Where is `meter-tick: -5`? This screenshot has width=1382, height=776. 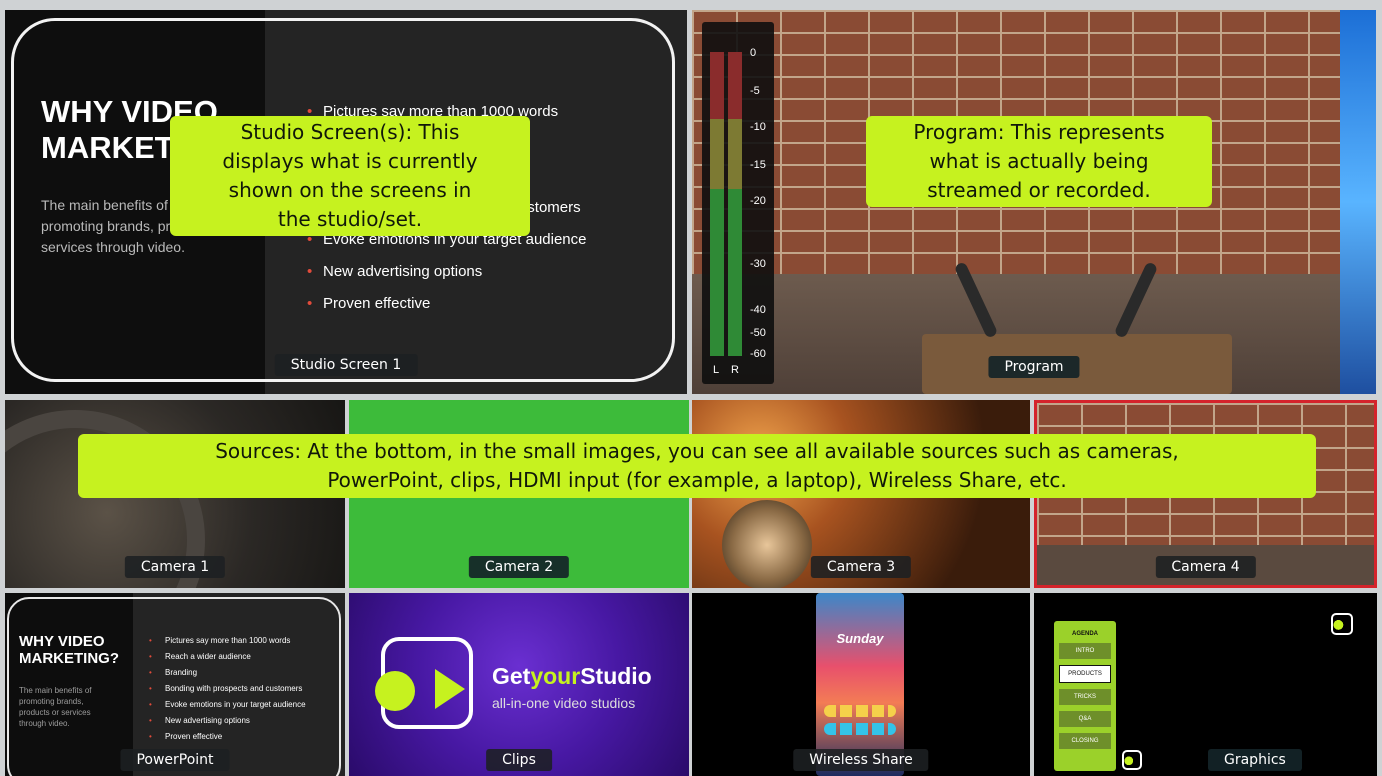
meter-tick: -5 is located at coordinates (755, 91).